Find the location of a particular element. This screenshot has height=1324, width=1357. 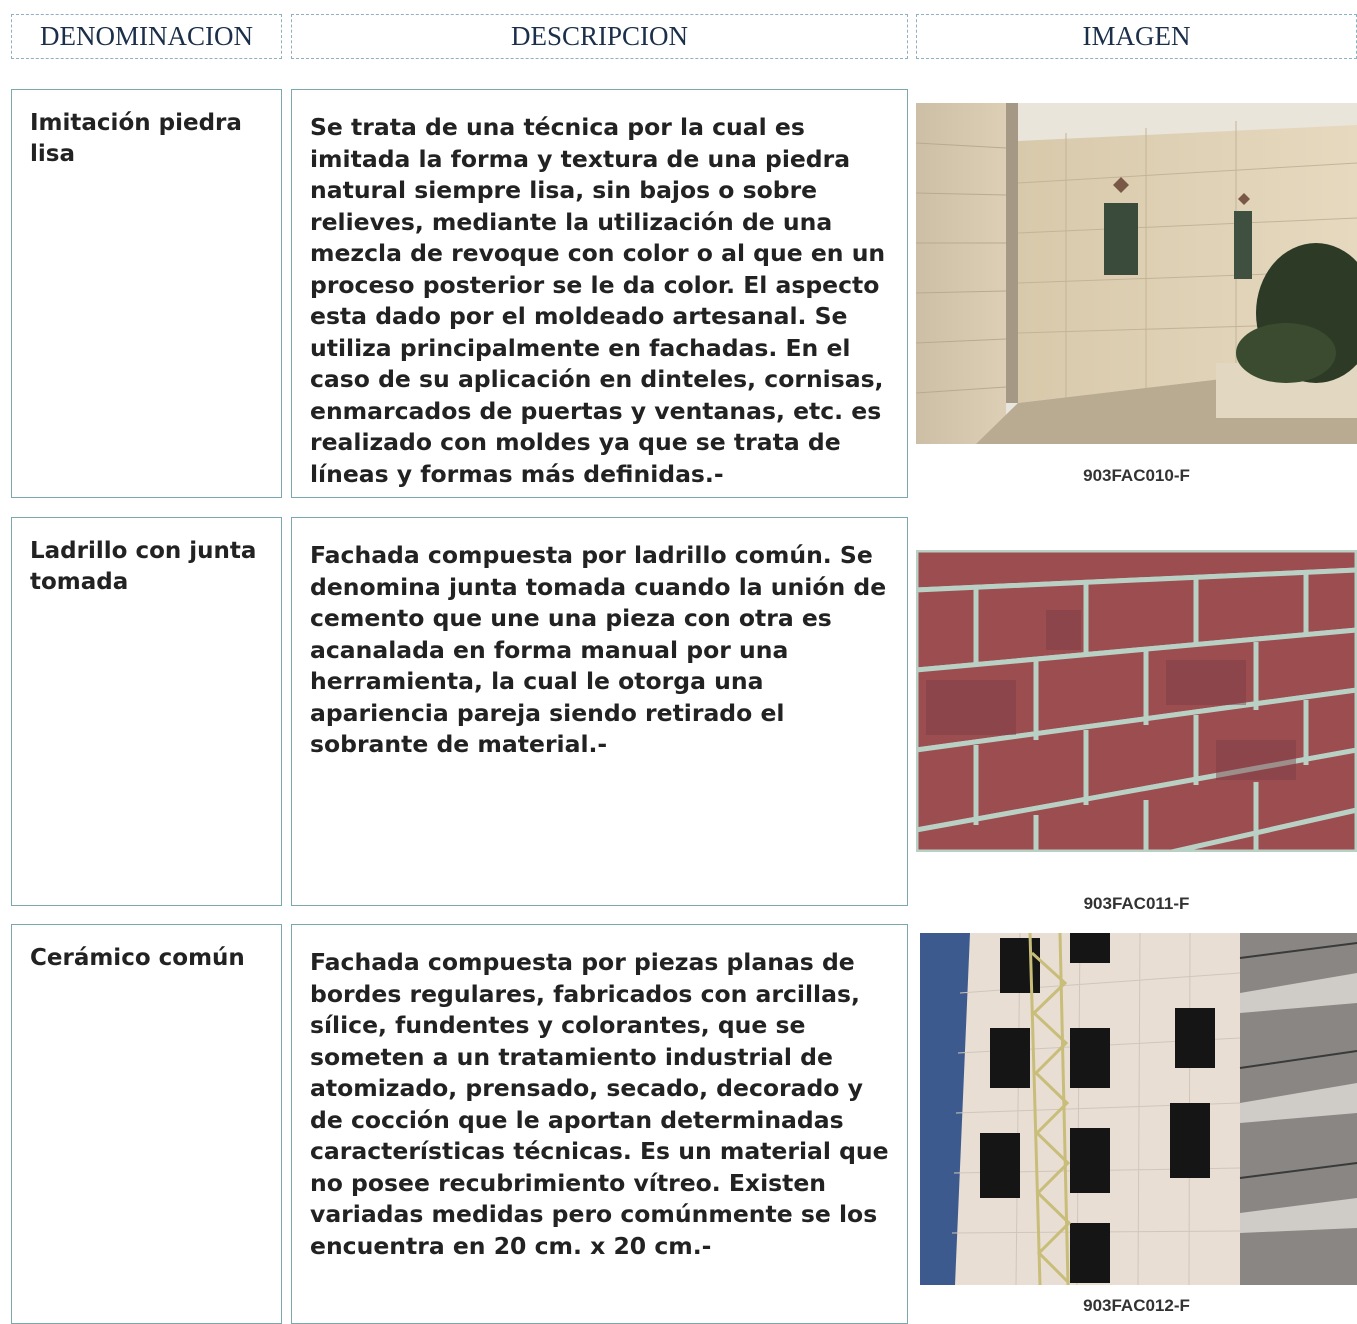

row-1-name: Imitación piedra lisa is located at coordinates (136, 138).